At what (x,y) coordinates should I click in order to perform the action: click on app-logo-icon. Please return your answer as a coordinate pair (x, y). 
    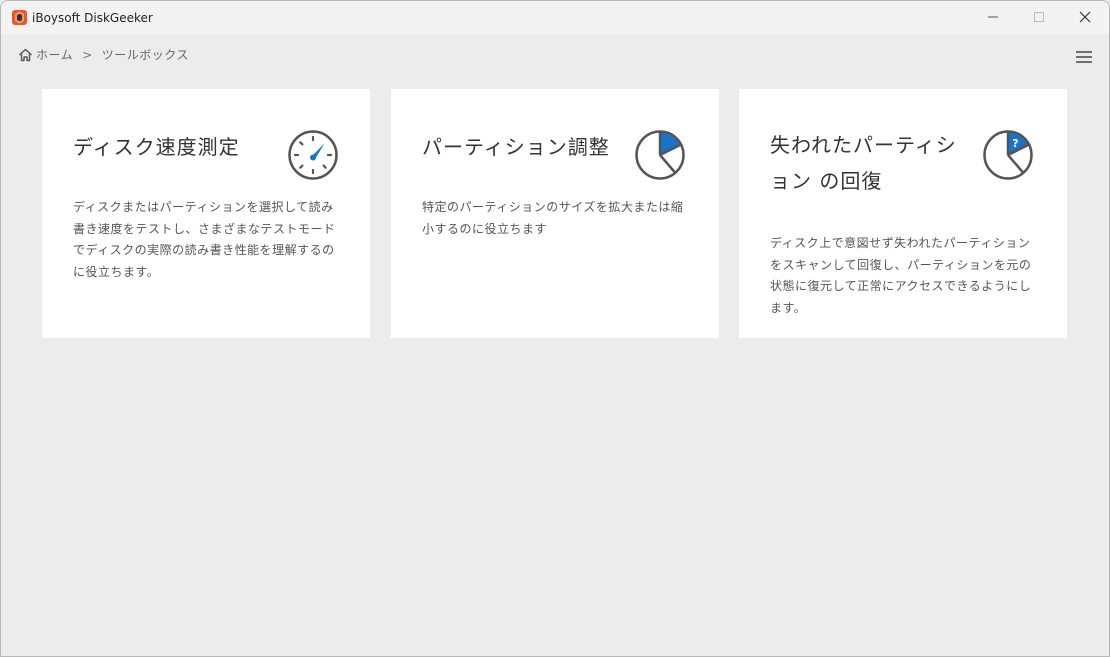
    Looking at the image, I should click on (19, 17).